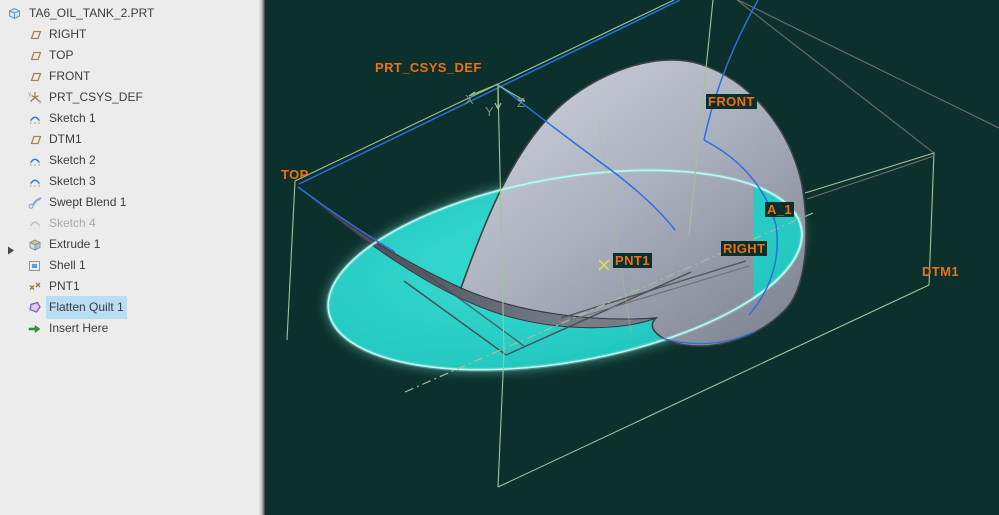 The height and width of the screenshot is (515, 999). What do you see at coordinates (88, 202) in the screenshot?
I see `tree-item-label: Swept Blend 1` at bounding box center [88, 202].